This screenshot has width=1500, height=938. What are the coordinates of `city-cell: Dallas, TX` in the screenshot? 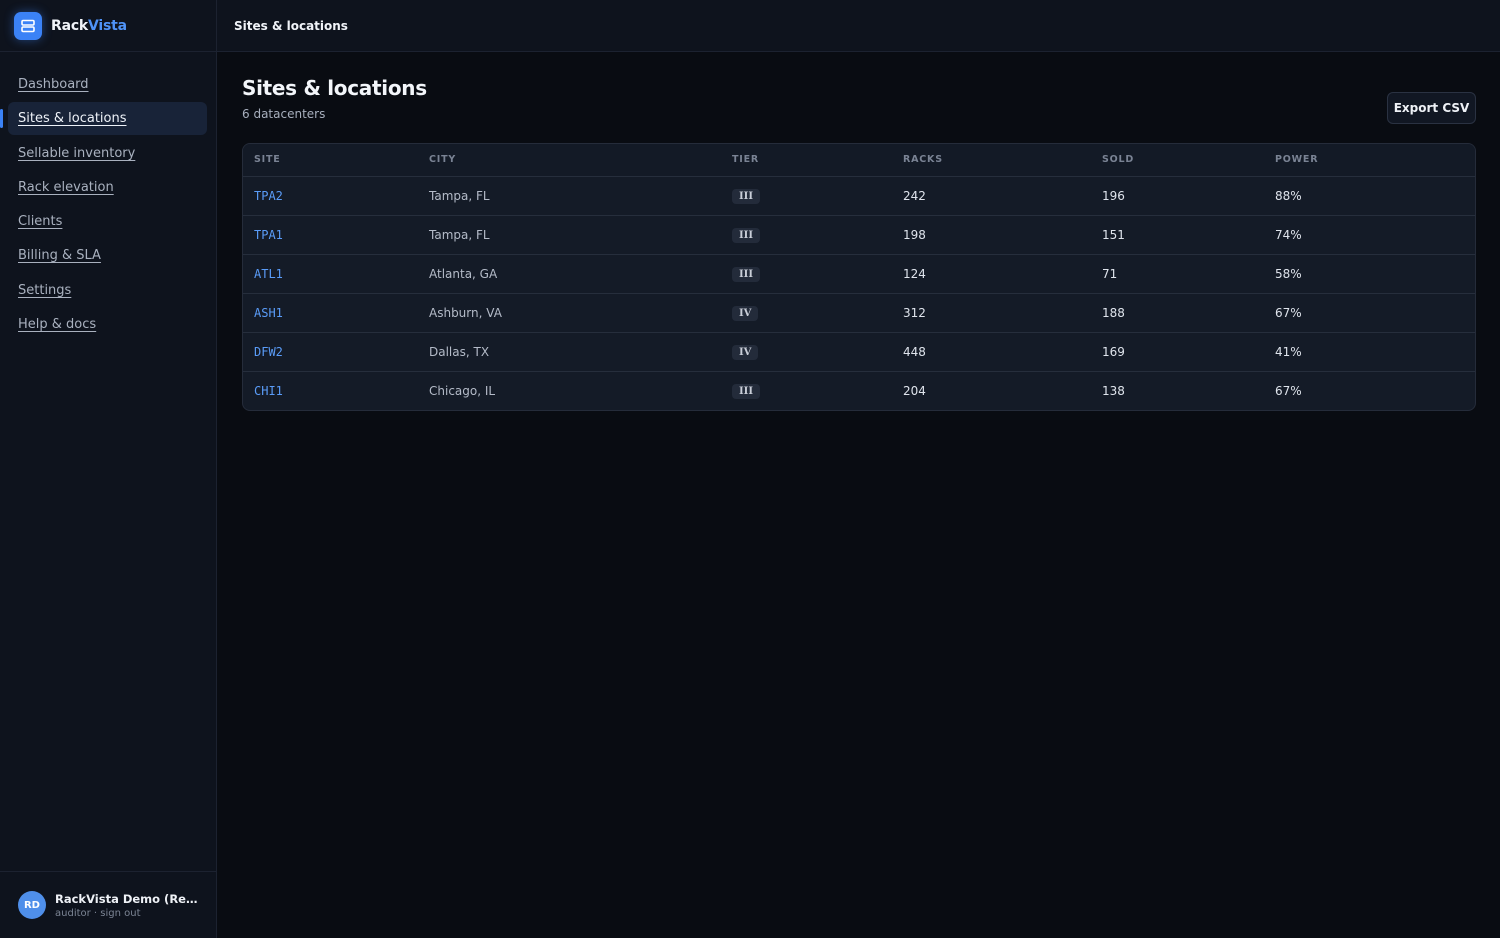 It's located at (569, 352).